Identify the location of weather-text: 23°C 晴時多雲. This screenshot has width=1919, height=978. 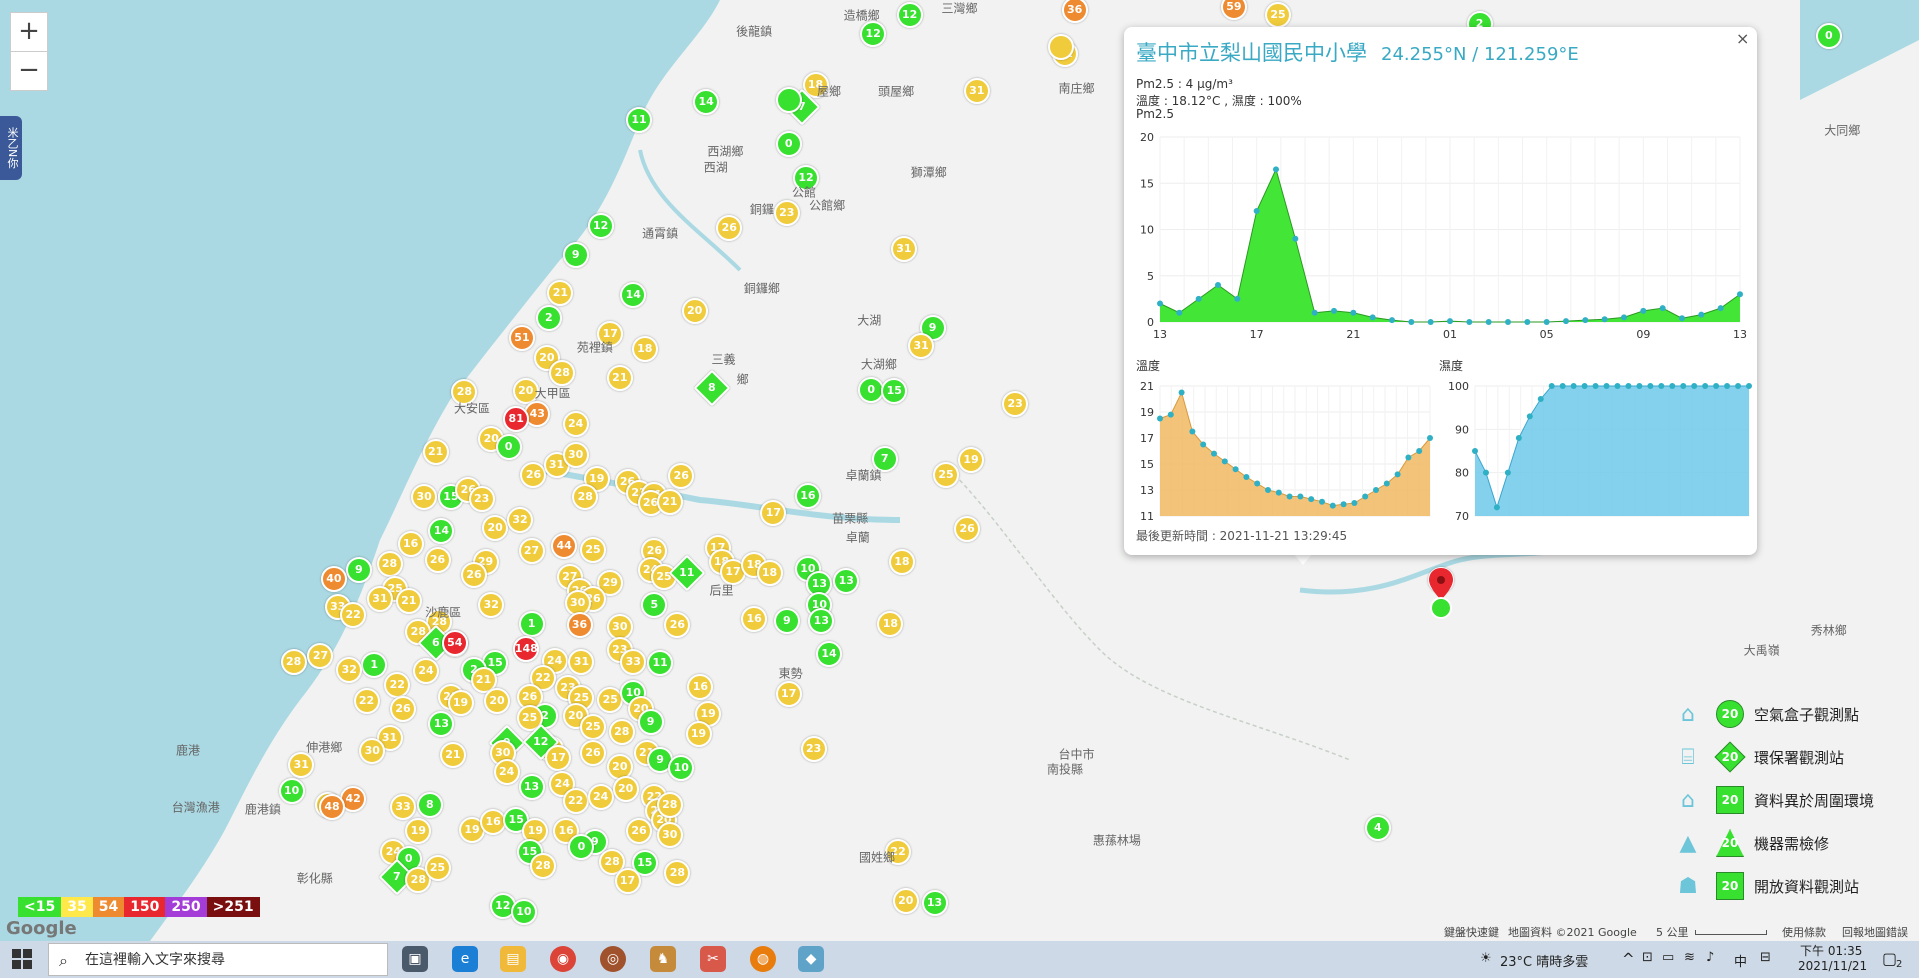
(1544, 960).